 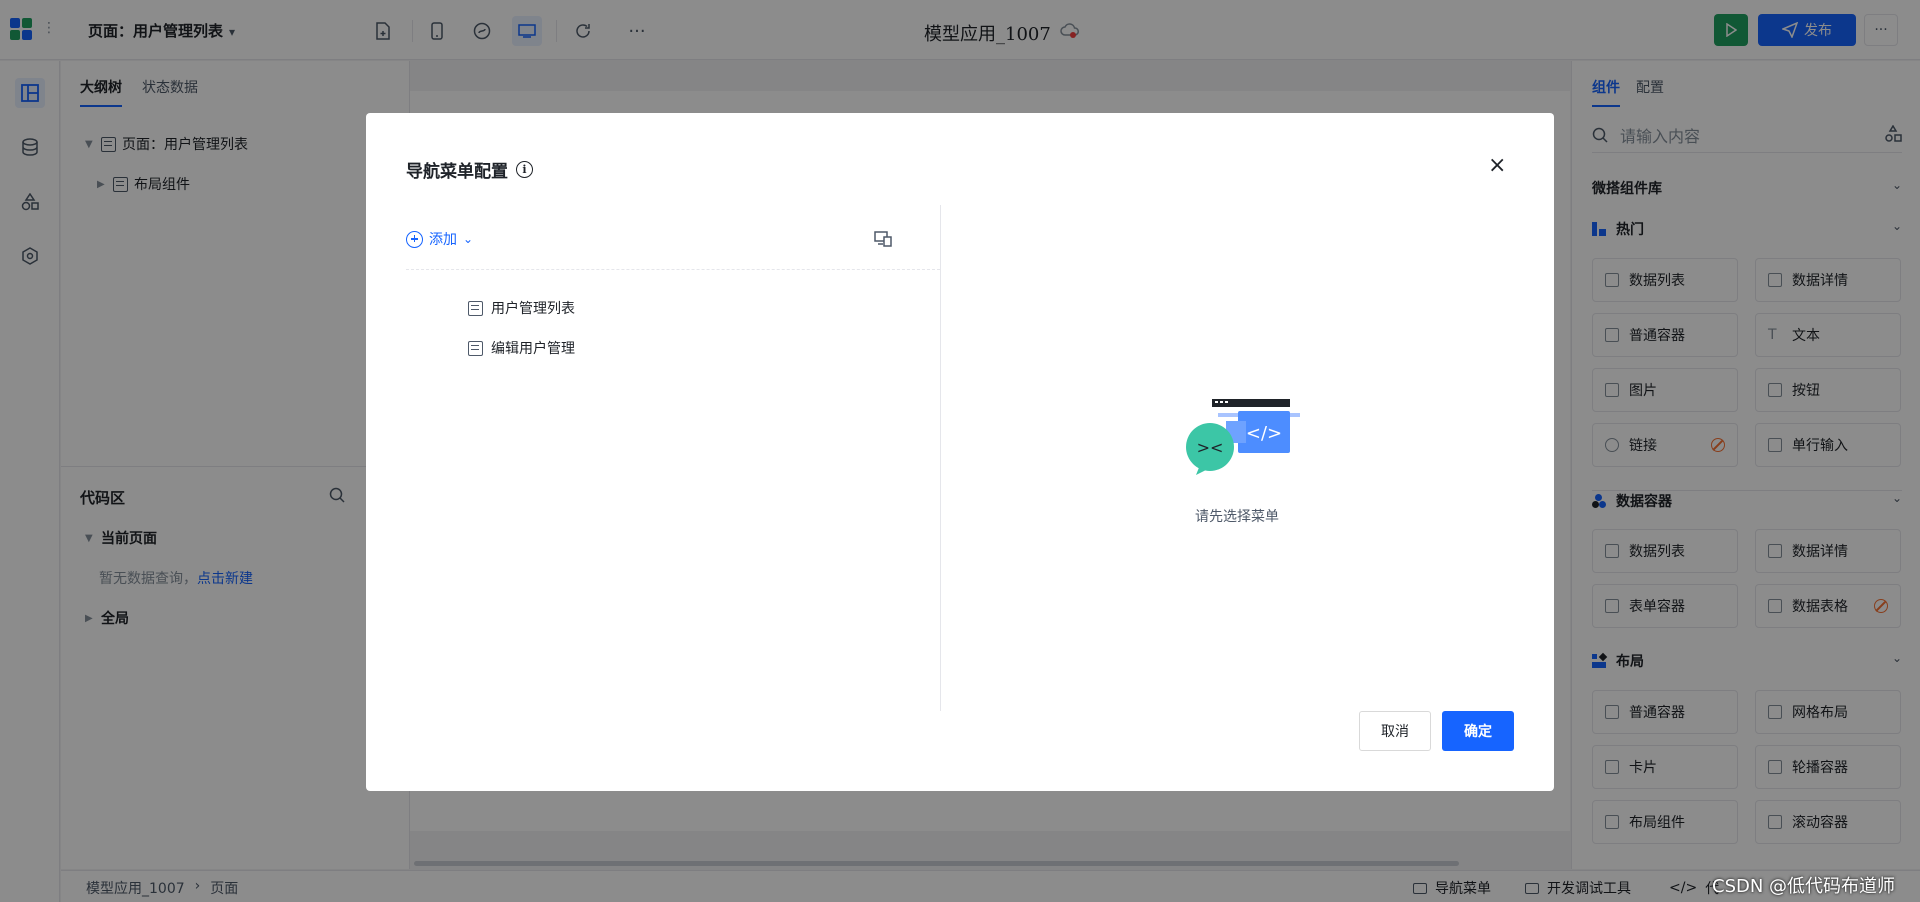 I want to click on pane-divider, so click(x=940, y=458).